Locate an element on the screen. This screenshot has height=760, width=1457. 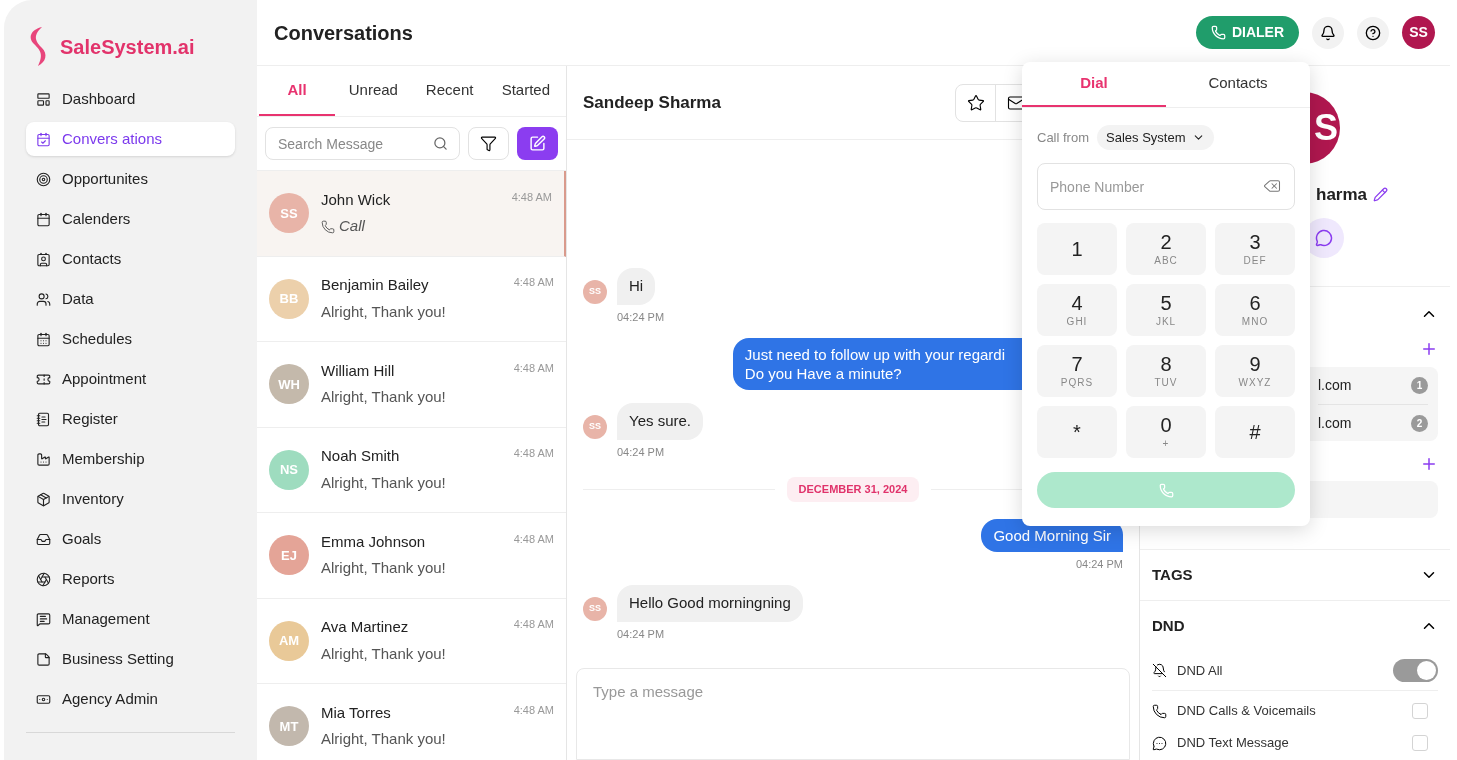
contact-name: John Wick is located at coordinates (356, 199).